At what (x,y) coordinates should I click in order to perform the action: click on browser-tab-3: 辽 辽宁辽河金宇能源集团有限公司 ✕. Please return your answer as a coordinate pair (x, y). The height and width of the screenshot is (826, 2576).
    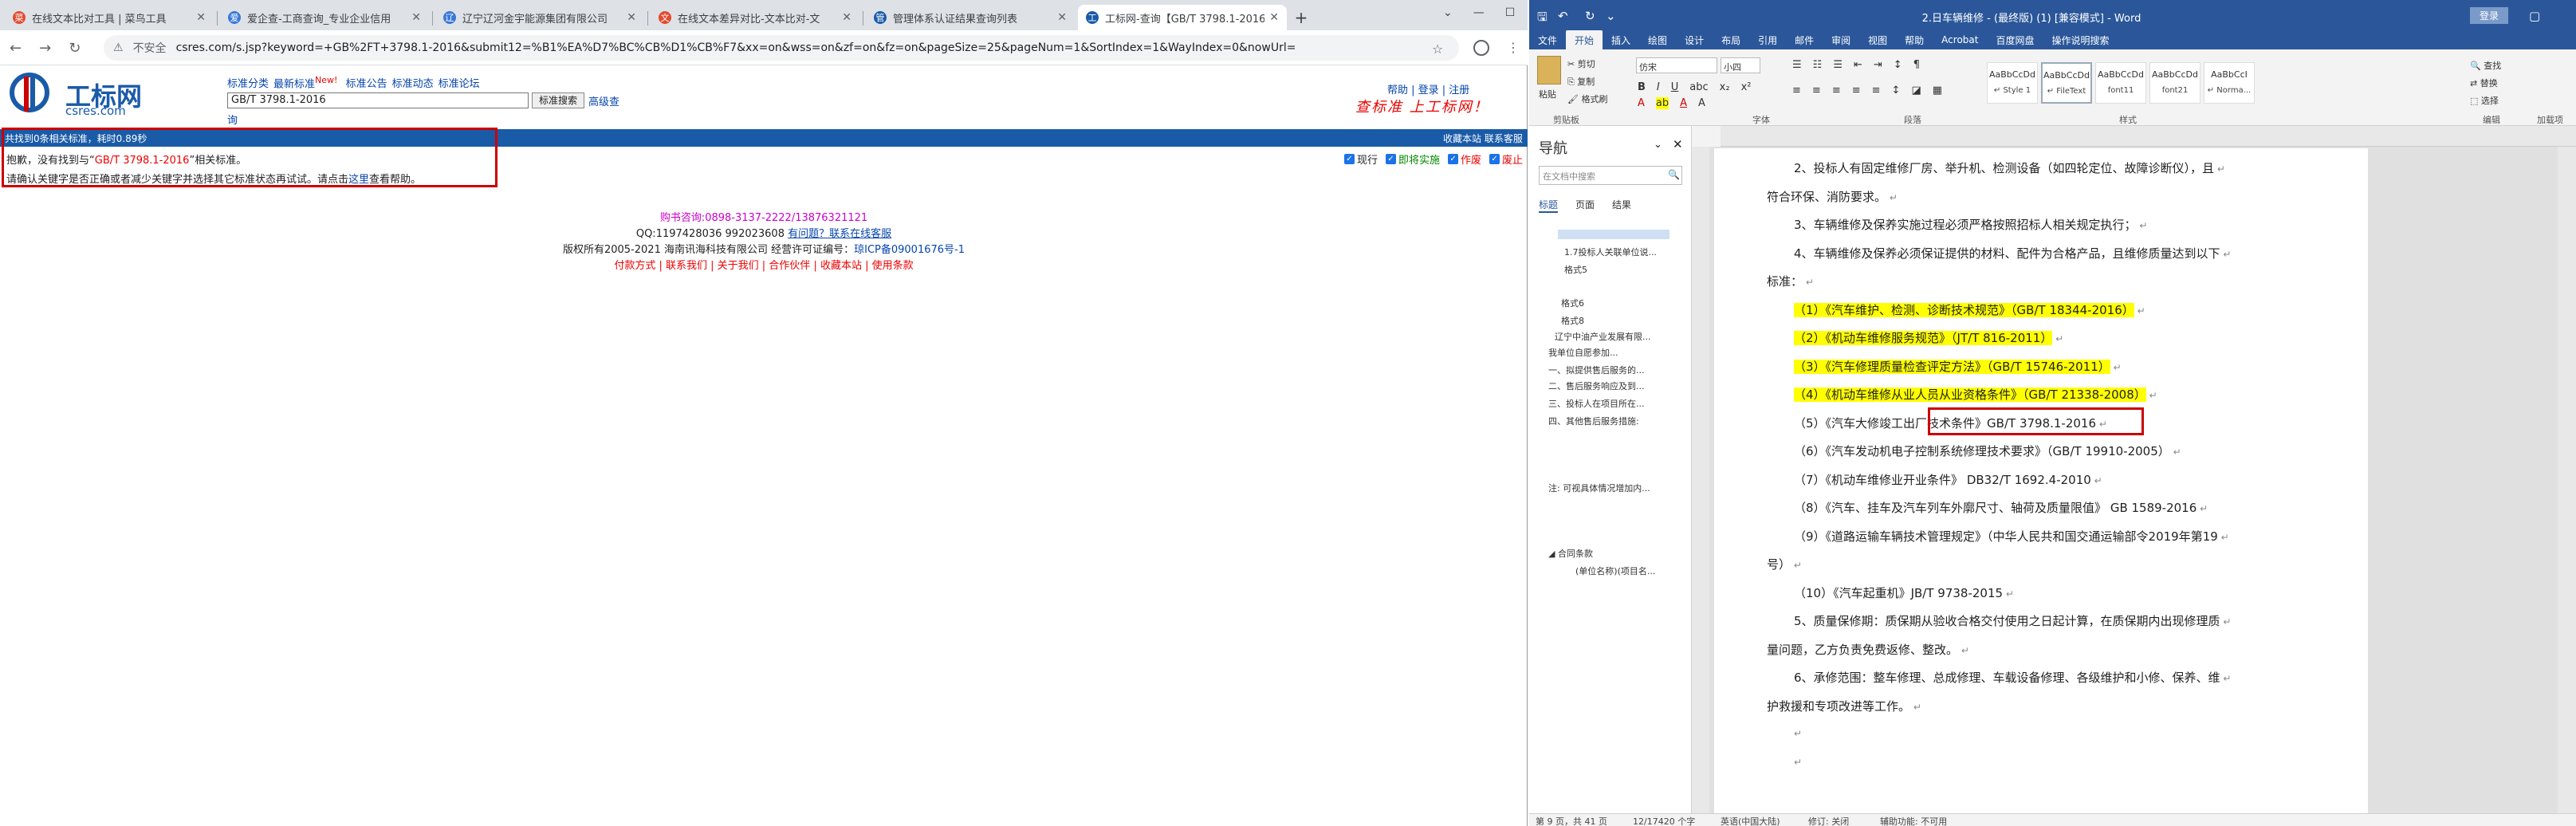
    Looking at the image, I should click on (539, 17).